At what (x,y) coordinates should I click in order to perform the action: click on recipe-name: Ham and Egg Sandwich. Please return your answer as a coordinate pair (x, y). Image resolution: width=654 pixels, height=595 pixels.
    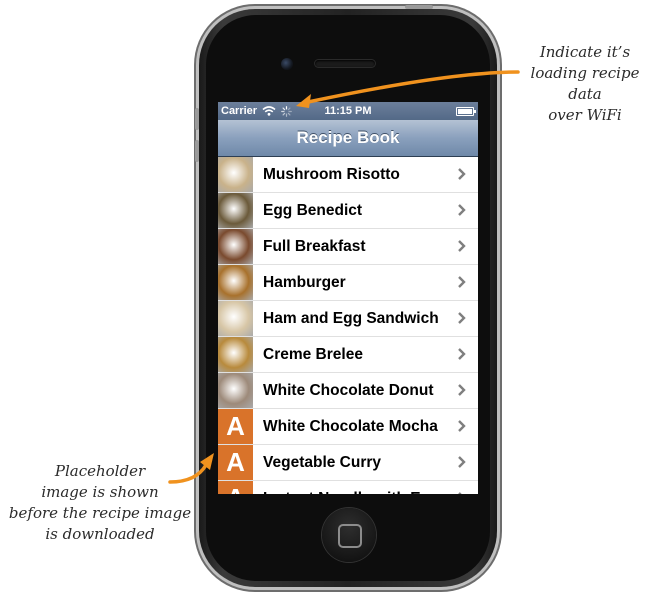
    Looking at the image, I should click on (351, 318).